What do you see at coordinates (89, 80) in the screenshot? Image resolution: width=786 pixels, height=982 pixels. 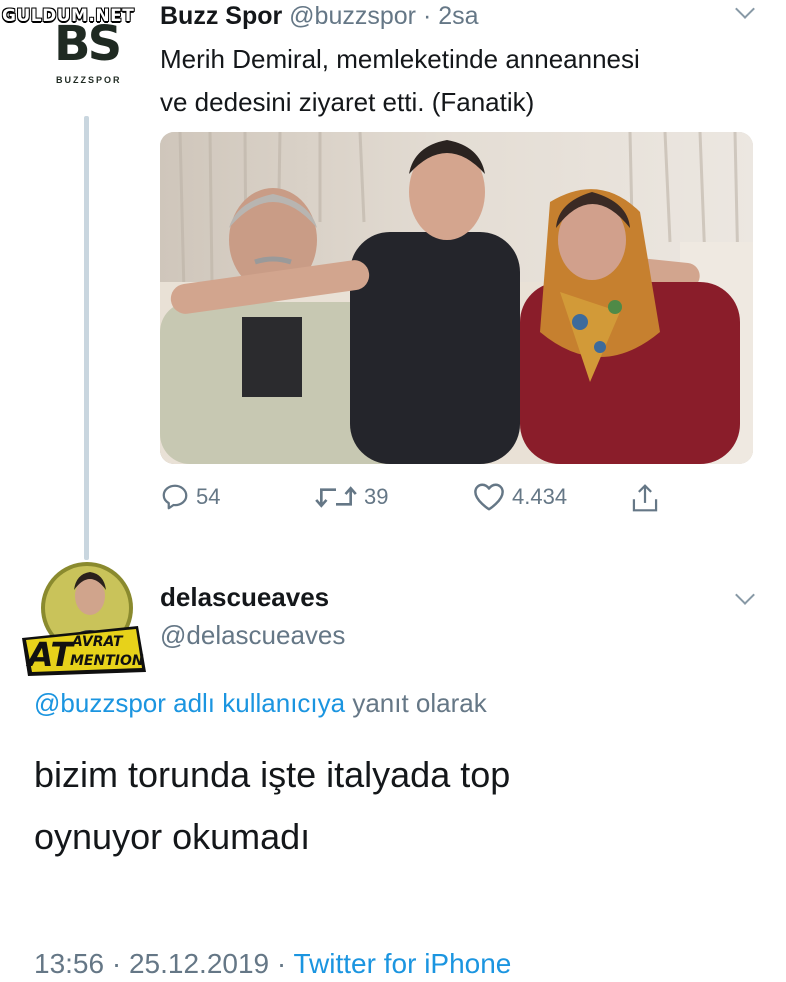 I see `avatar-logo-subtitle: BUZZSPOR` at bounding box center [89, 80].